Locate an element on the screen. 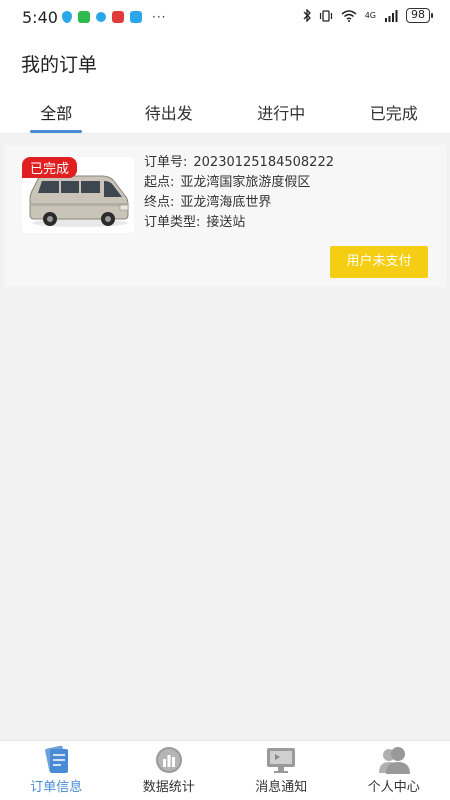 This screenshot has height=800, width=450. nav-label-messages: 消息通知 is located at coordinates (281, 787).